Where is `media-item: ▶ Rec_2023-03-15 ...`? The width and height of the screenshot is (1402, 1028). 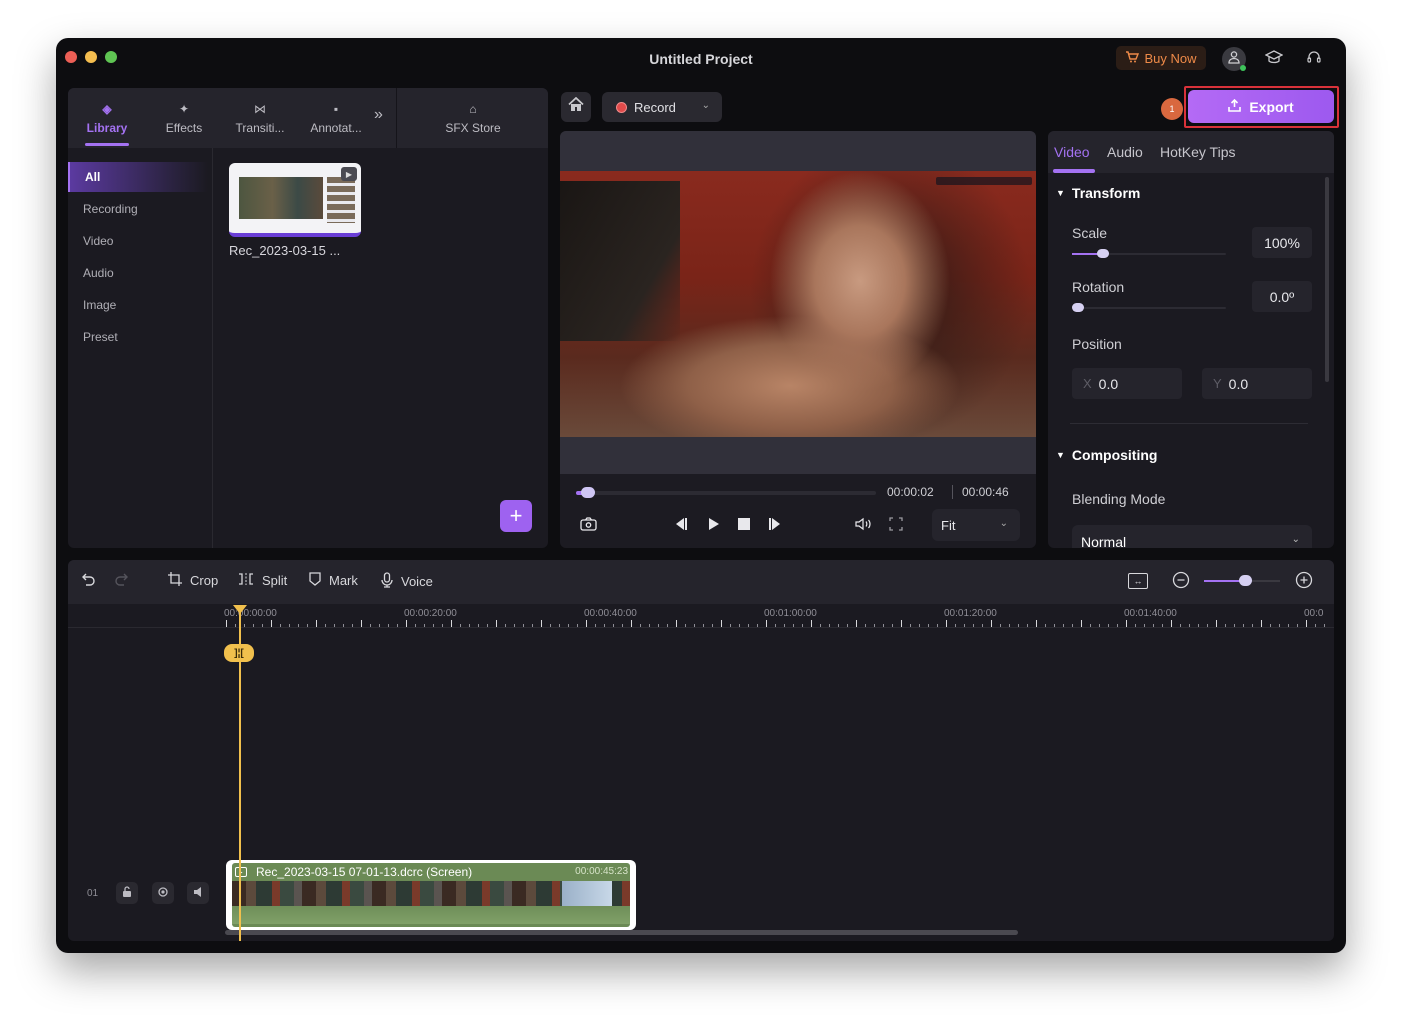
media-item: ▶ Rec_2023-03-15 ... is located at coordinates (295, 210).